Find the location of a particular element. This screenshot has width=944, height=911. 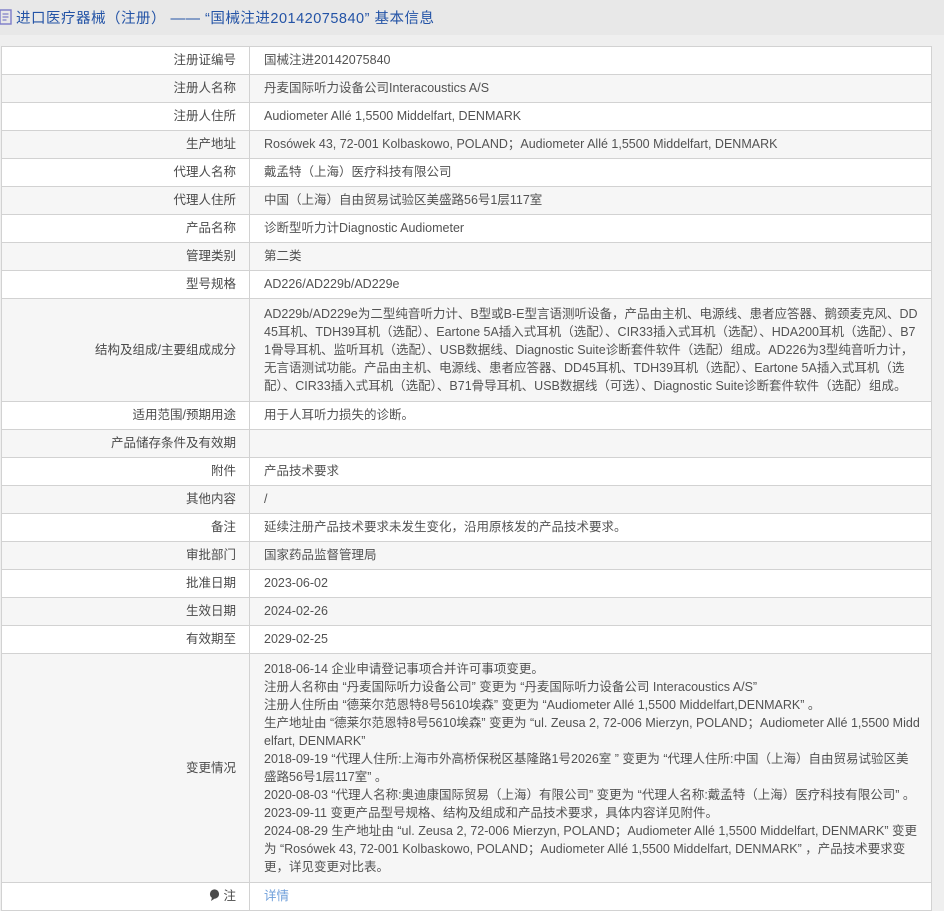

table-row: 管理类别 第二类 is located at coordinates (466, 256).